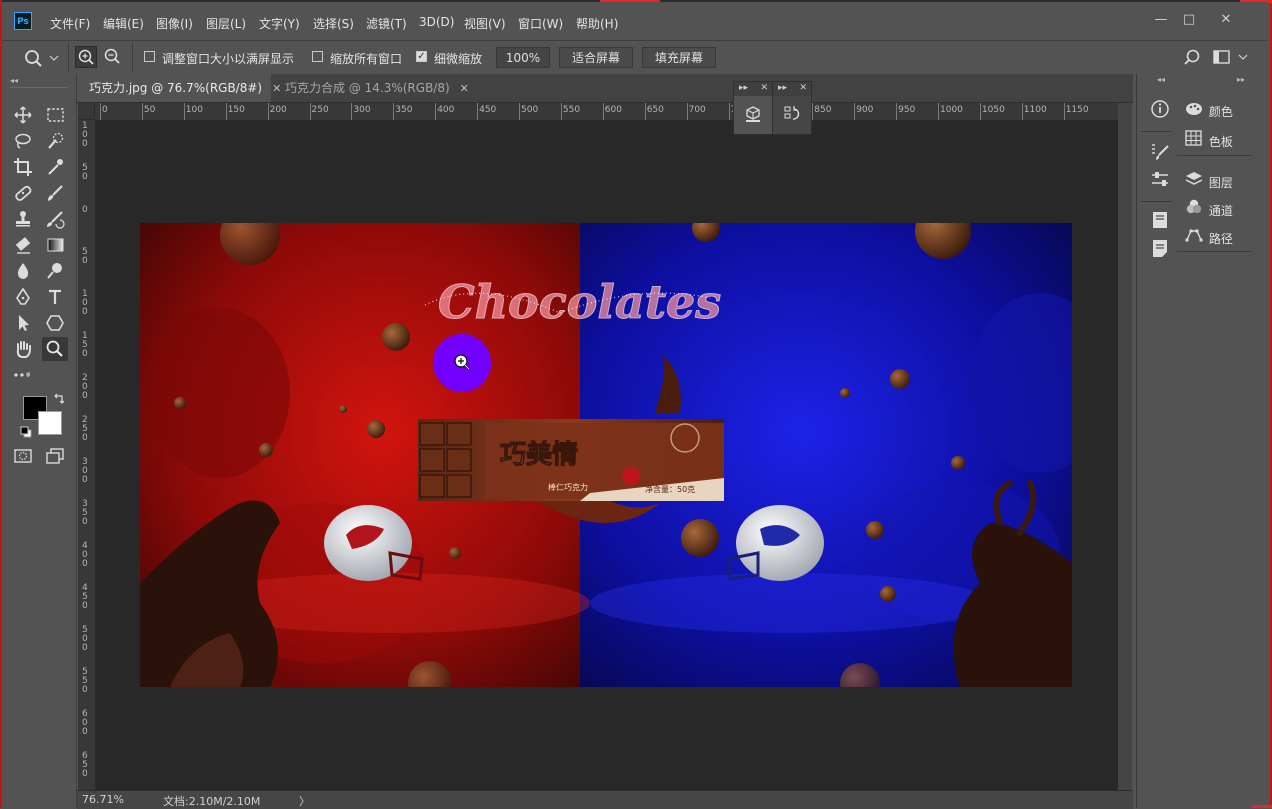 The width and height of the screenshot is (1272, 809). I want to click on ruler-v-label: 5 0, so click(85, 172).